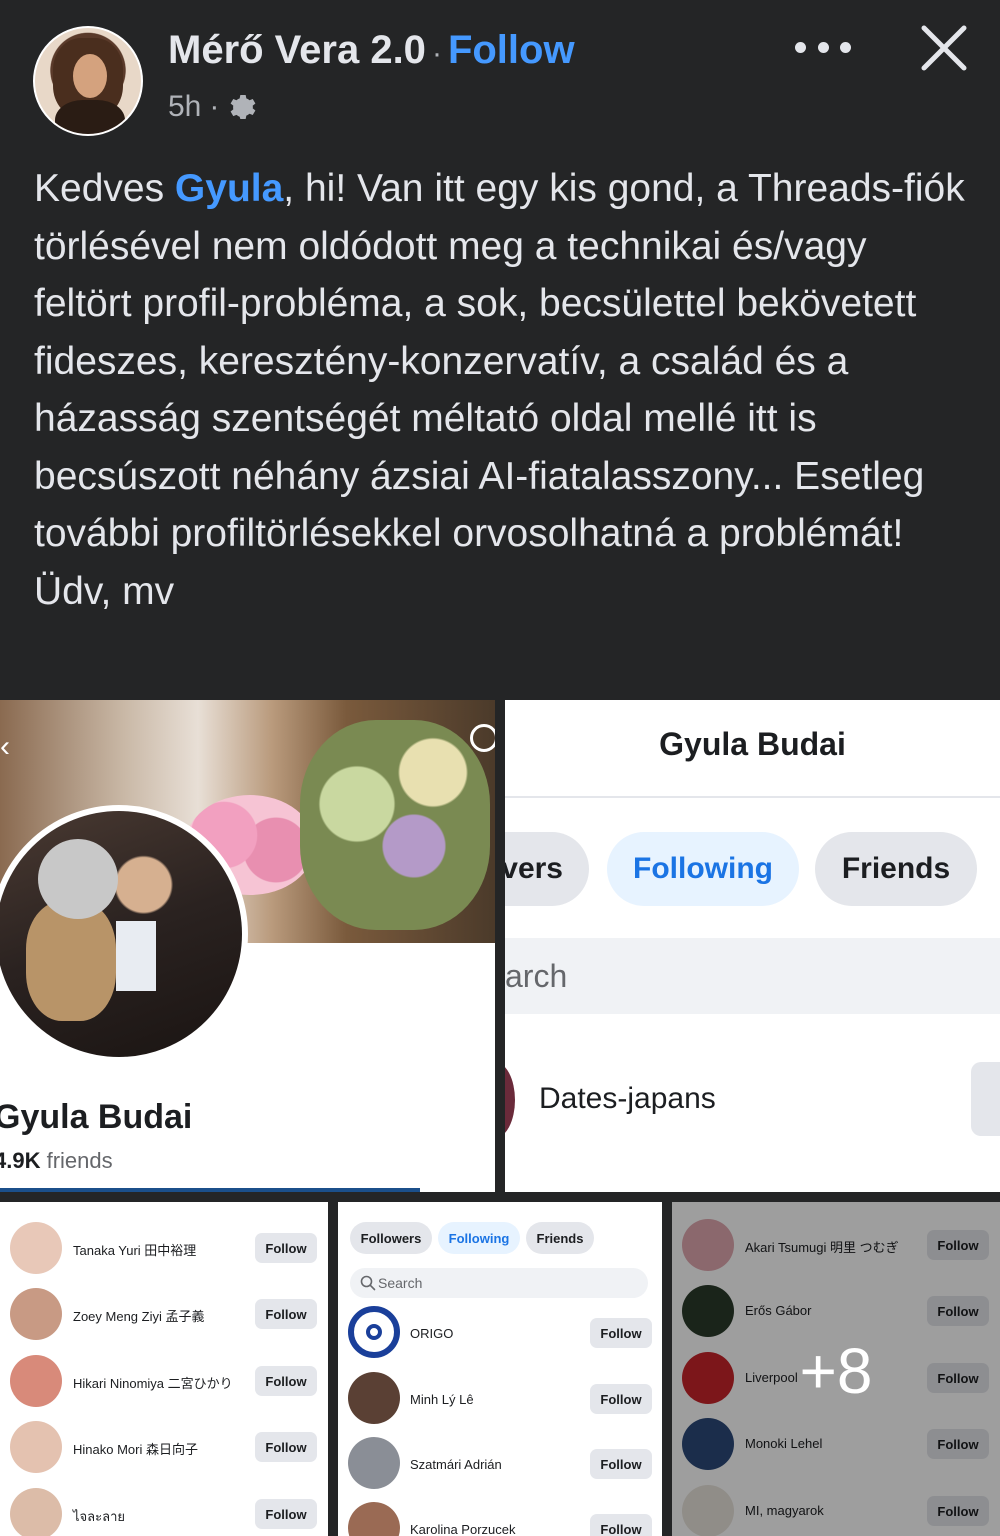  What do you see at coordinates (985, 1099) in the screenshot?
I see `follow-button` at bounding box center [985, 1099].